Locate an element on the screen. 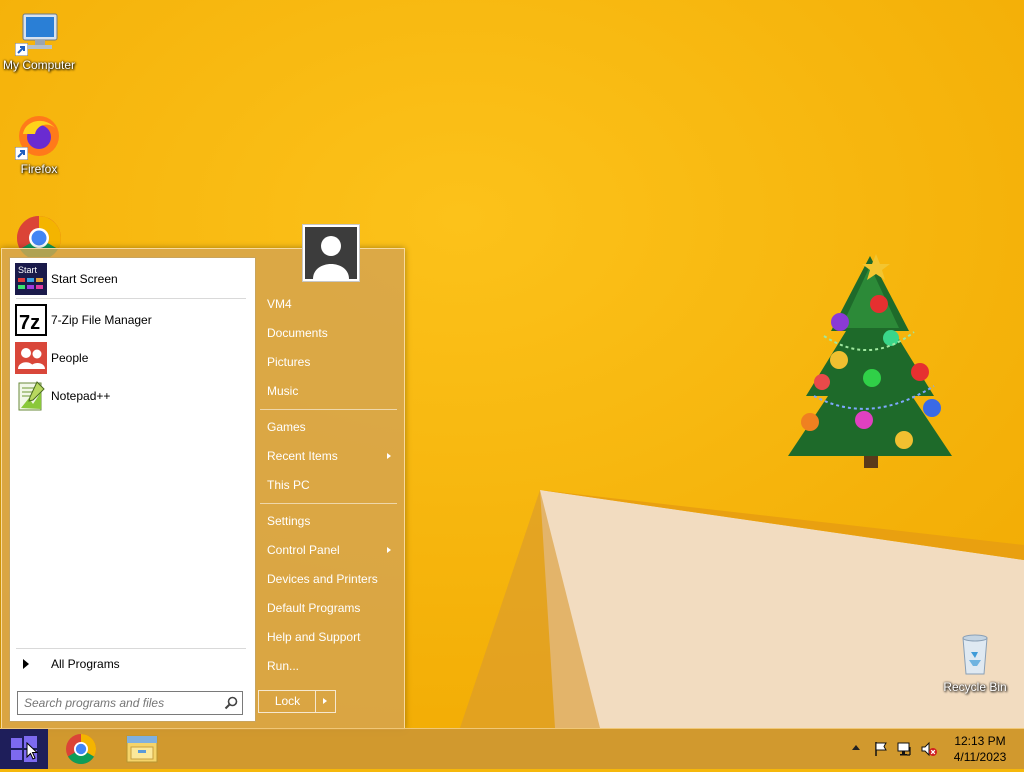 This screenshot has height=772, width=1024. start-item-label: Devices and Printers is located at coordinates (322, 579).